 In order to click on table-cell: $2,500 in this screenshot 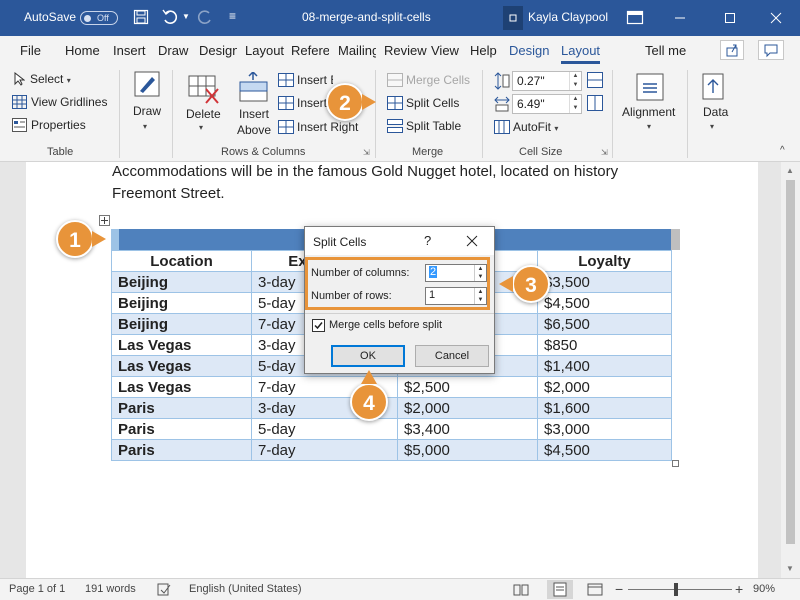, I will do `click(467, 387)`.